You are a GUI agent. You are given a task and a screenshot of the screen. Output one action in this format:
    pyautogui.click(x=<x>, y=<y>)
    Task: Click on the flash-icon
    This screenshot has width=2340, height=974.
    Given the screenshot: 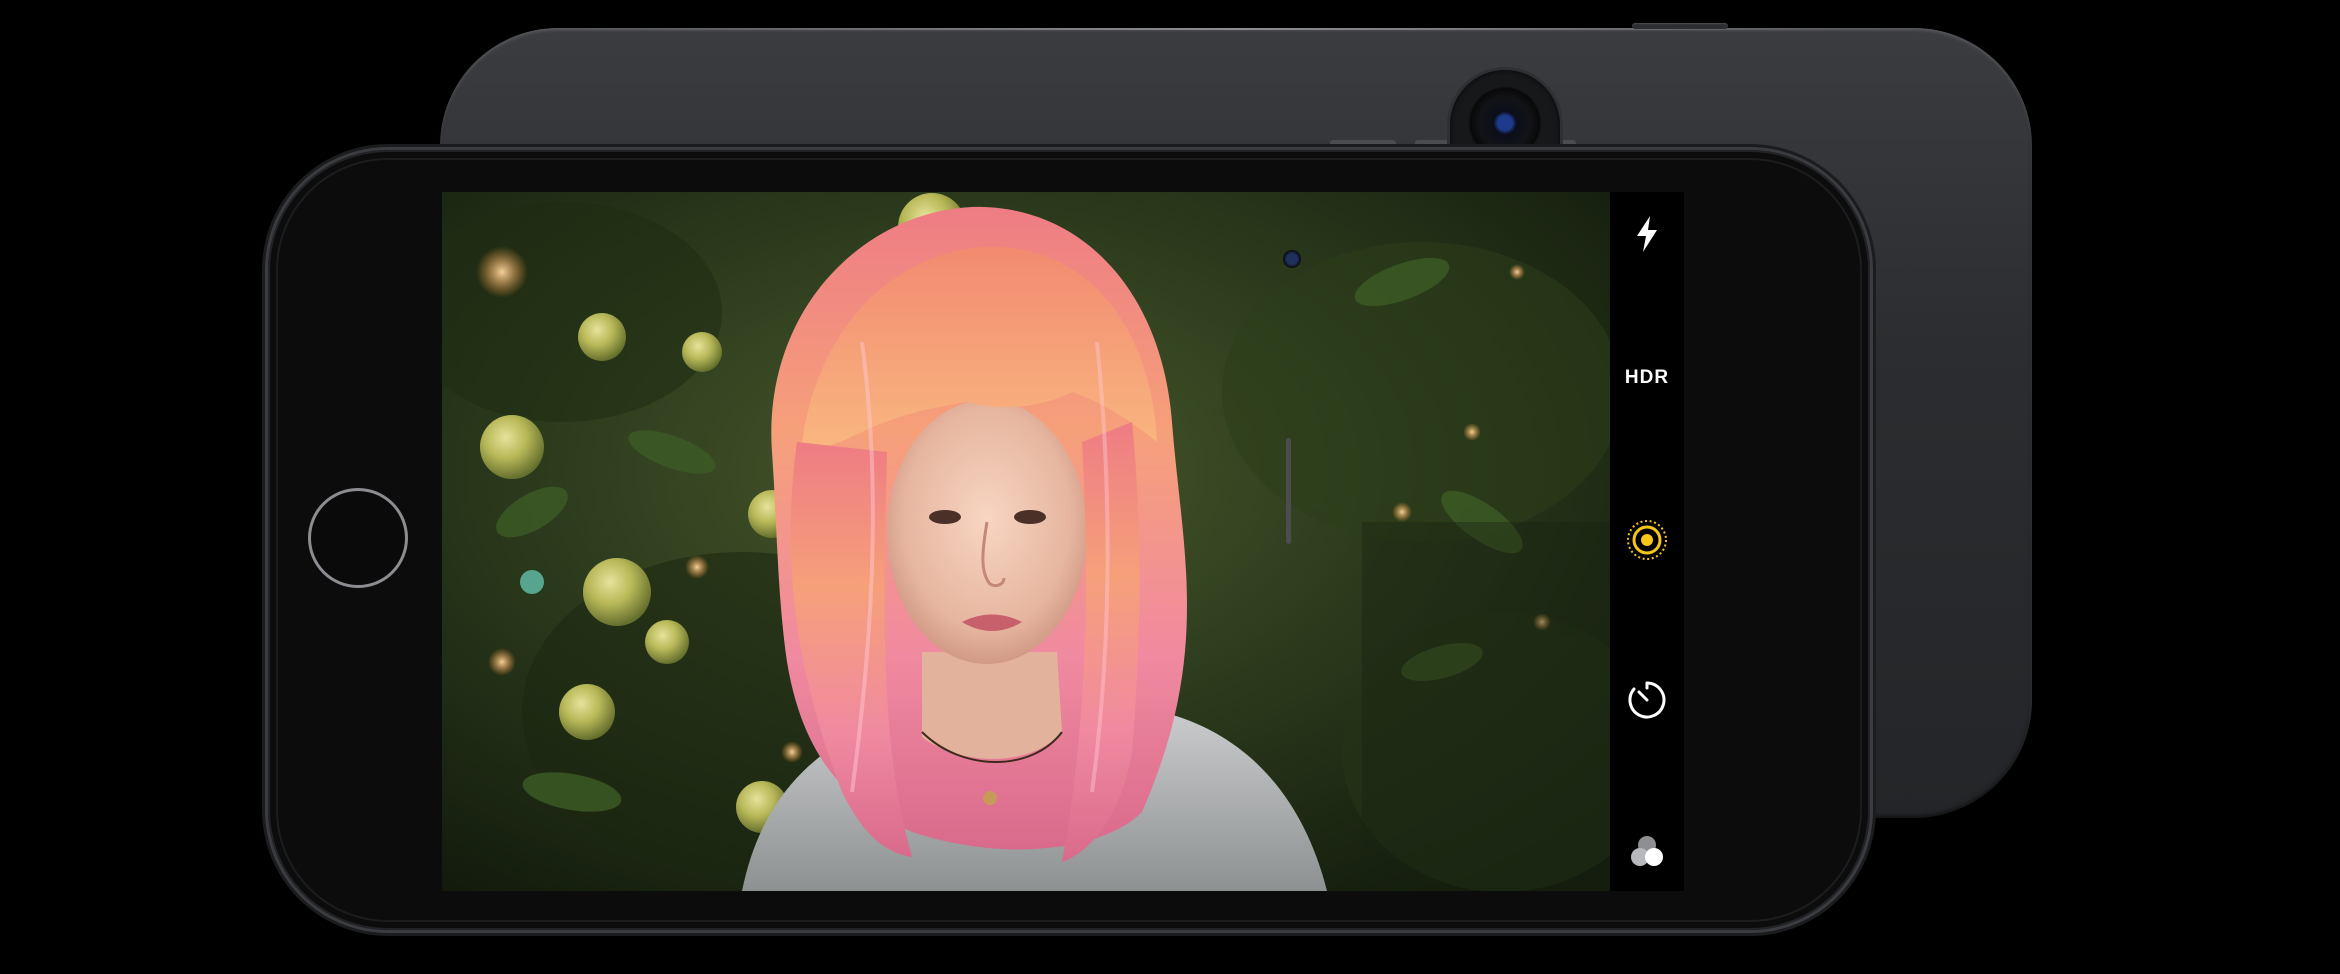 What is the action you would take?
    pyautogui.click(x=1647, y=234)
    